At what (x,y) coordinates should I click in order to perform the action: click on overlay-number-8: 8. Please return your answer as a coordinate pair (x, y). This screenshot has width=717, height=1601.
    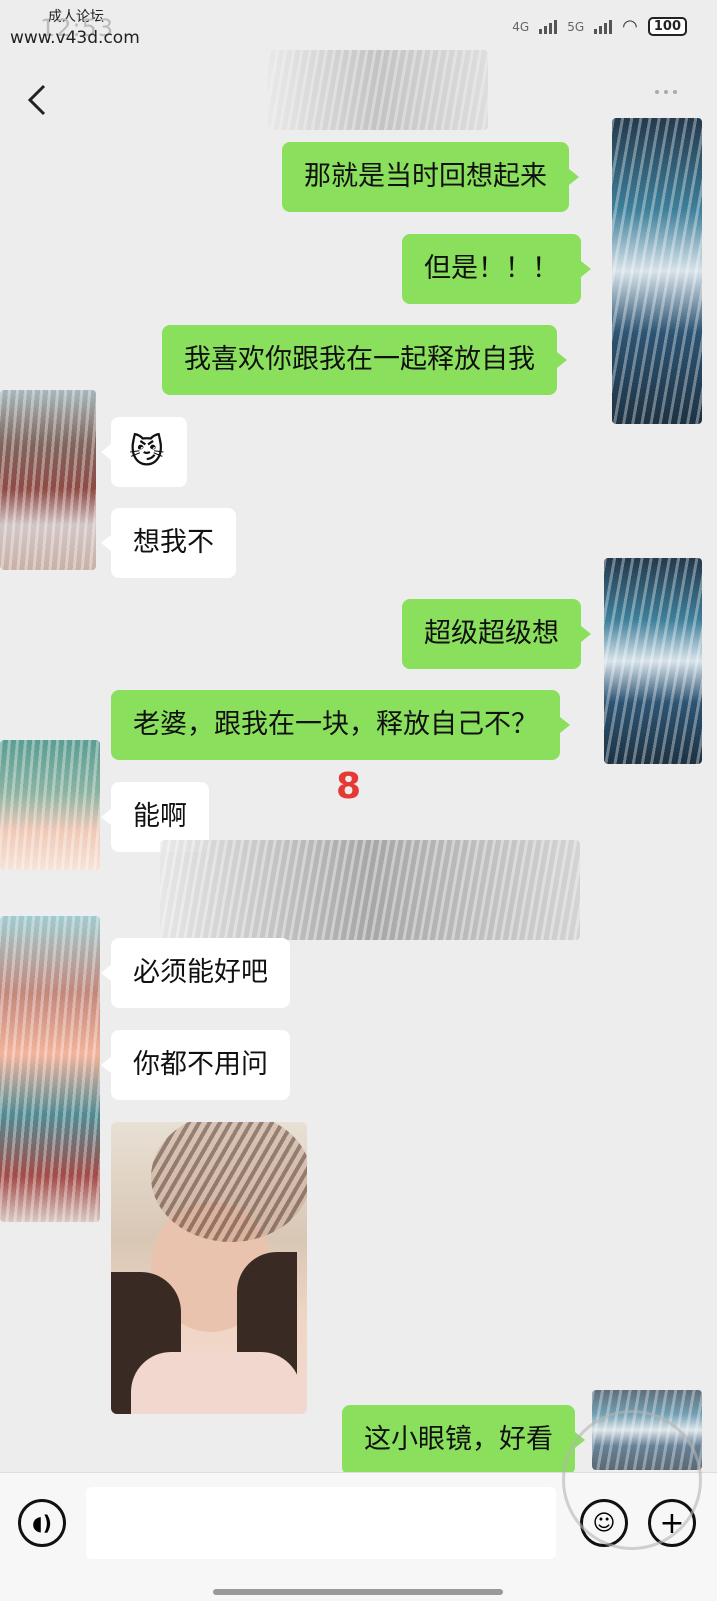
    Looking at the image, I should click on (349, 786).